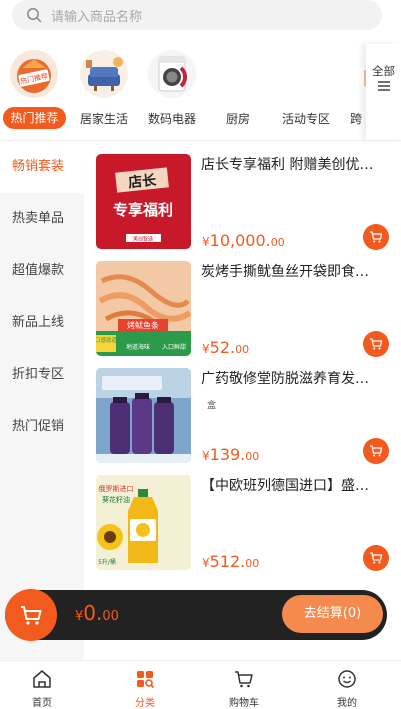 This screenshot has width=401, height=709. What do you see at coordinates (110, 616) in the screenshot?
I see `total-decimal: 00` at bounding box center [110, 616].